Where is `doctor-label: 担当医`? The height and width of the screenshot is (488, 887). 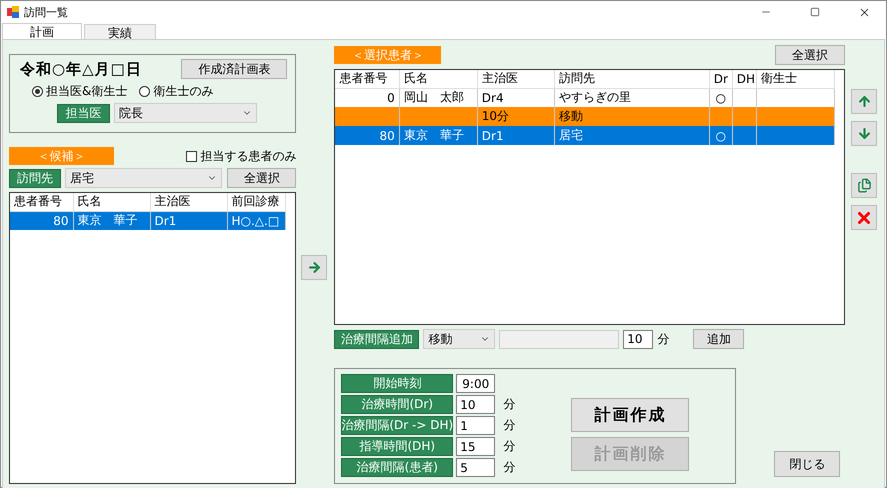 doctor-label: 担当医 is located at coordinates (83, 113).